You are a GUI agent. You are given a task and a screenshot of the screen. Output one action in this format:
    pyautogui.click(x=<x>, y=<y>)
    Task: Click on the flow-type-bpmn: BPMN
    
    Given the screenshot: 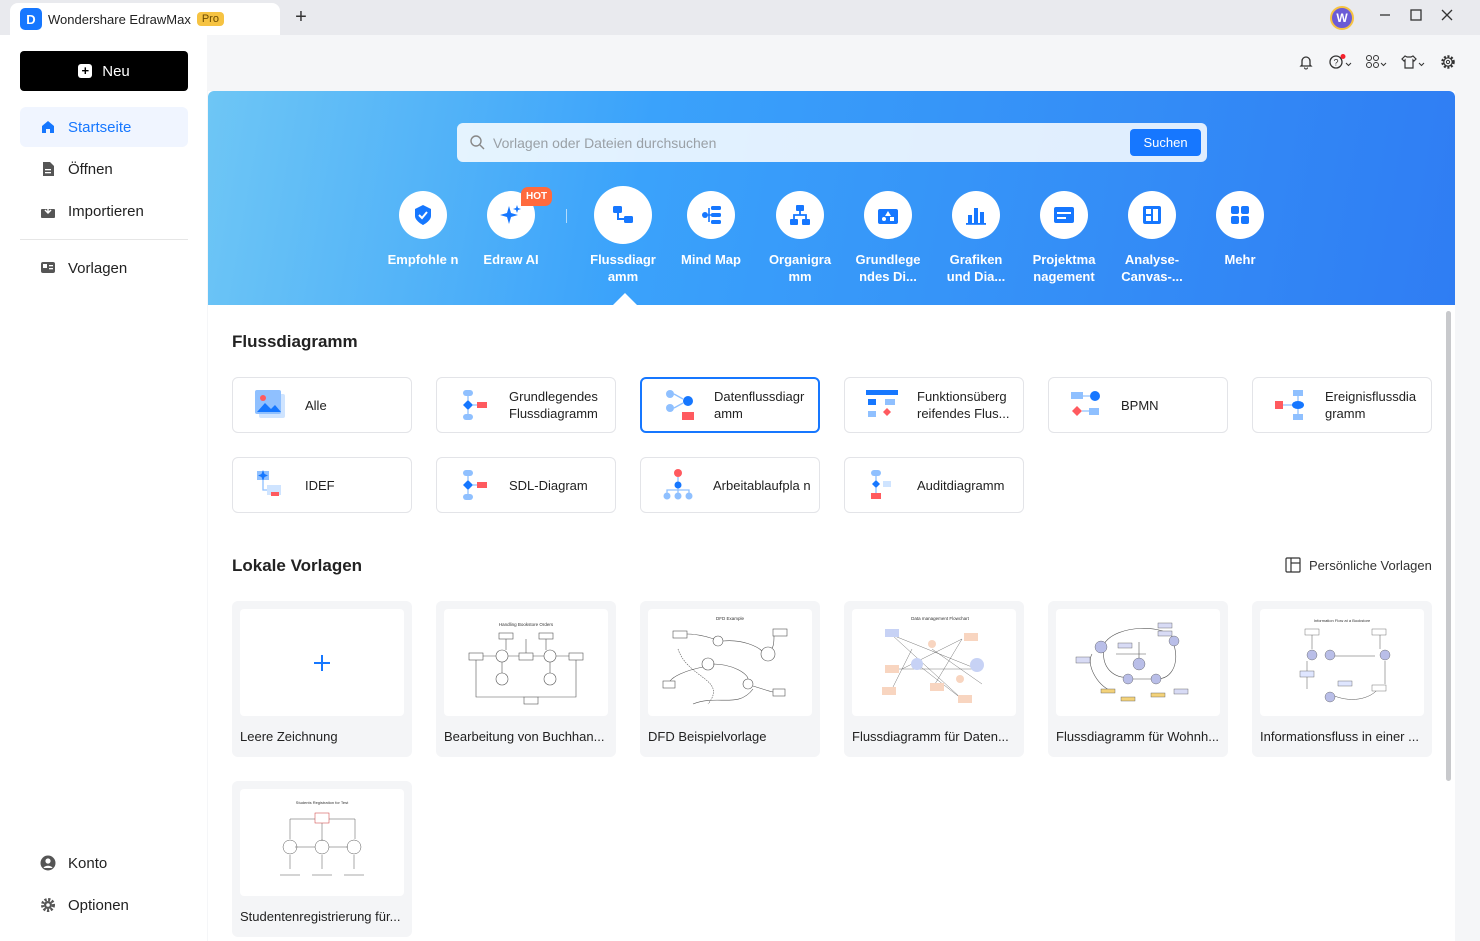 What is the action you would take?
    pyautogui.click(x=1138, y=405)
    